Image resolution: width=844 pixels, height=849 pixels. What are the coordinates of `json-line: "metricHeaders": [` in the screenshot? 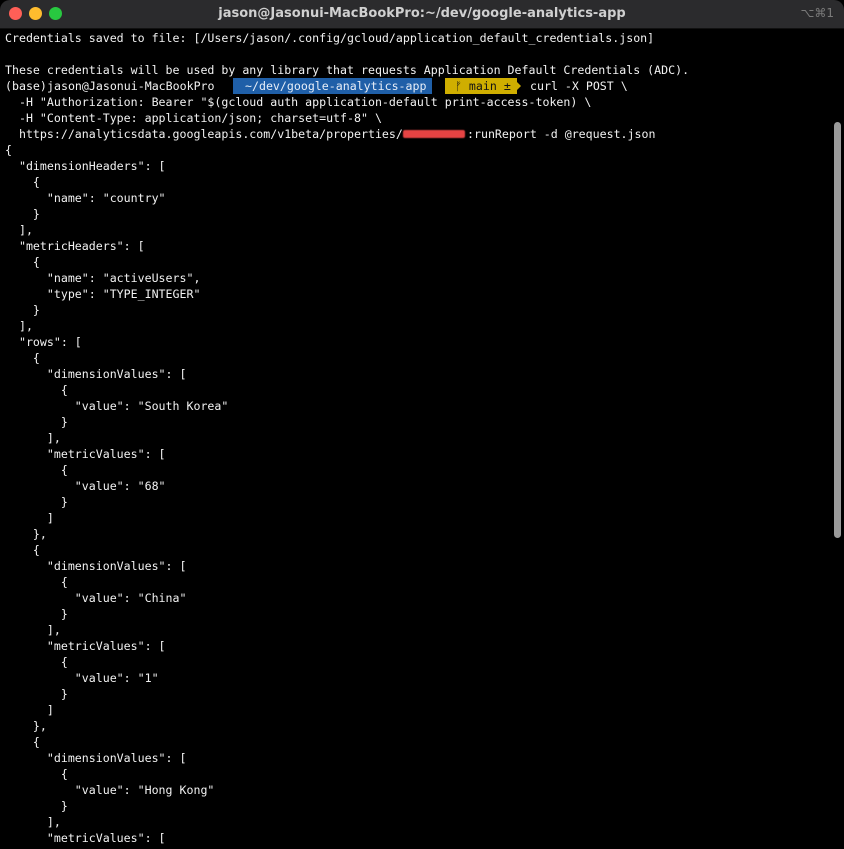 It's located at (75, 246).